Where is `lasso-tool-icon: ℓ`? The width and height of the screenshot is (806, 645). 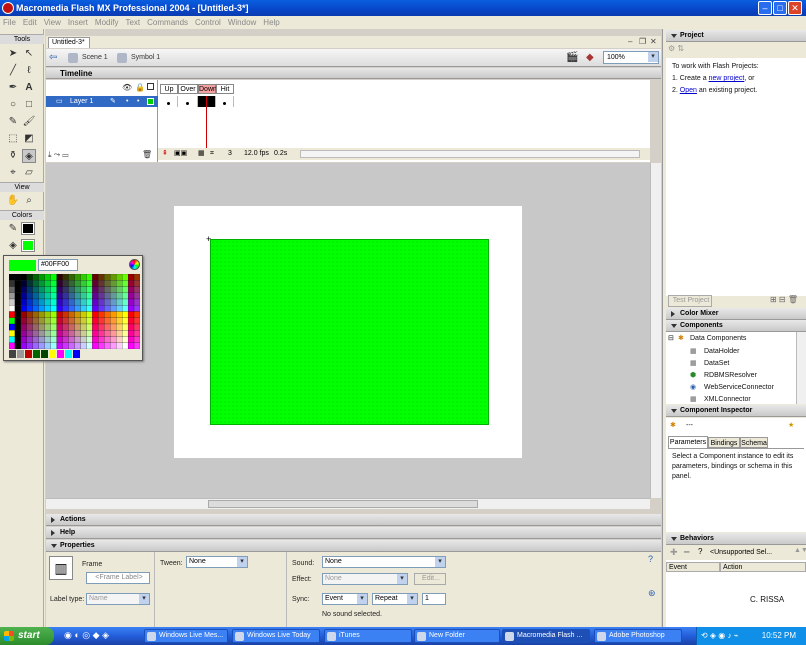
lasso-tool-icon: ℓ is located at coordinates (29, 71).